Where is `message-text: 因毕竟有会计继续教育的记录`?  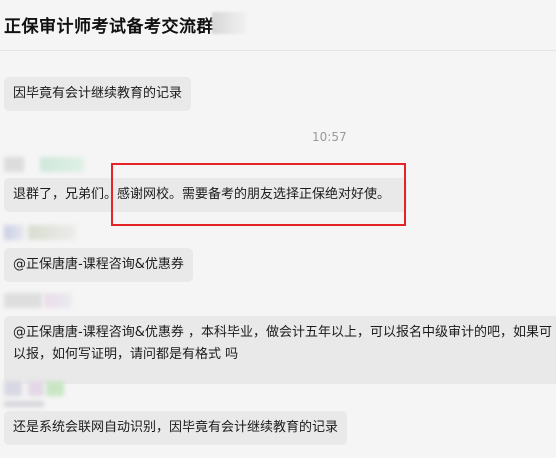 message-text: 因毕竟有会计继续教育的记录 is located at coordinates (98, 93).